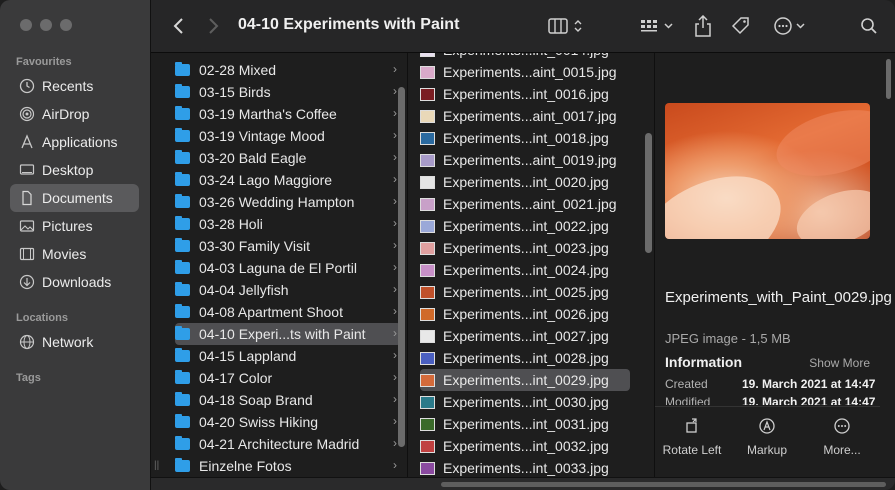 The width and height of the screenshot is (895, 490). What do you see at coordinates (64, 254) in the screenshot?
I see `sidebar-item-label: Movies` at bounding box center [64, 254].